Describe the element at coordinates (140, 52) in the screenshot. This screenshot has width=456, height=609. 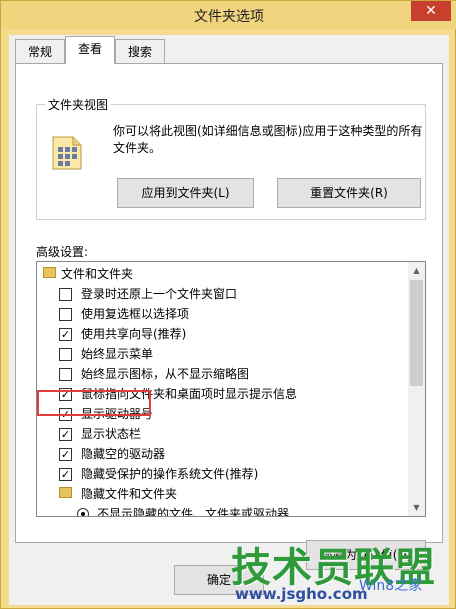
I see `tab-search: 搜索` at that location.